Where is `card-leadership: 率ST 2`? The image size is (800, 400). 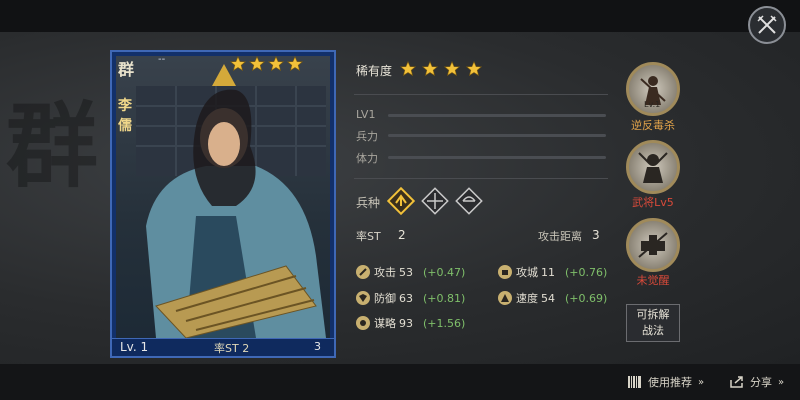
card-leadership: 率ST 2 is located at coordinates (232, 348).